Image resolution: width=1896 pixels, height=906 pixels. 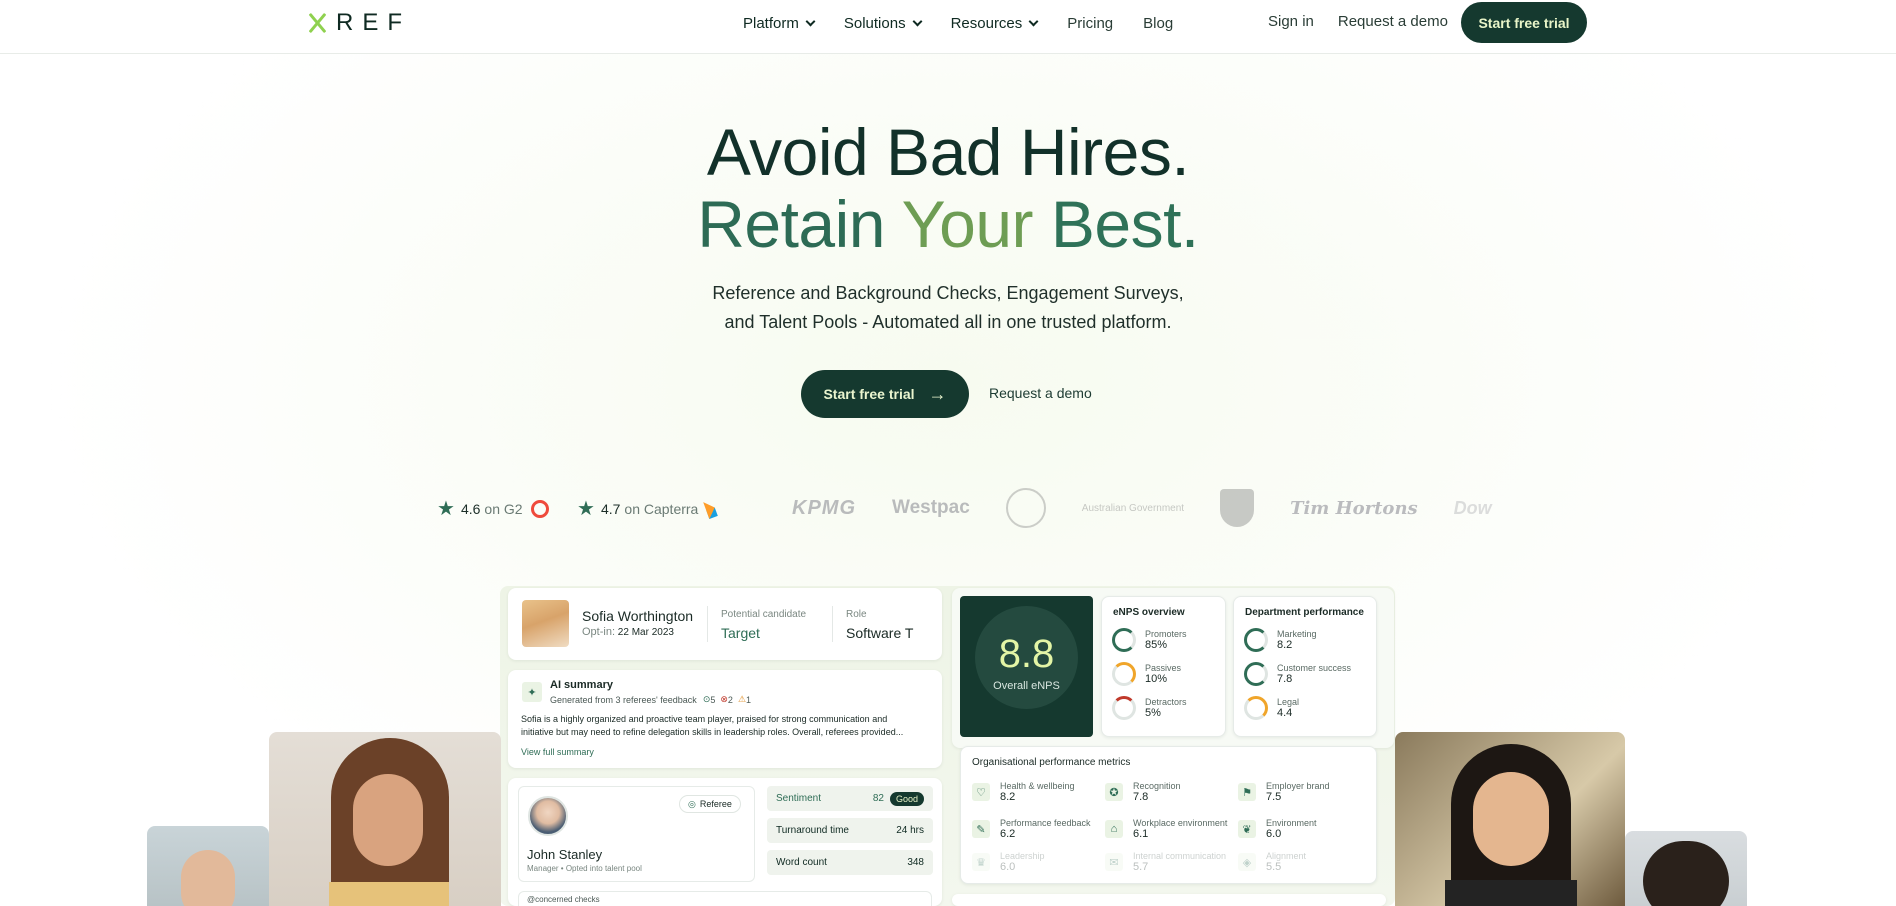 I want to click on metric-label: Leadership, so click(x=1022, y=856).